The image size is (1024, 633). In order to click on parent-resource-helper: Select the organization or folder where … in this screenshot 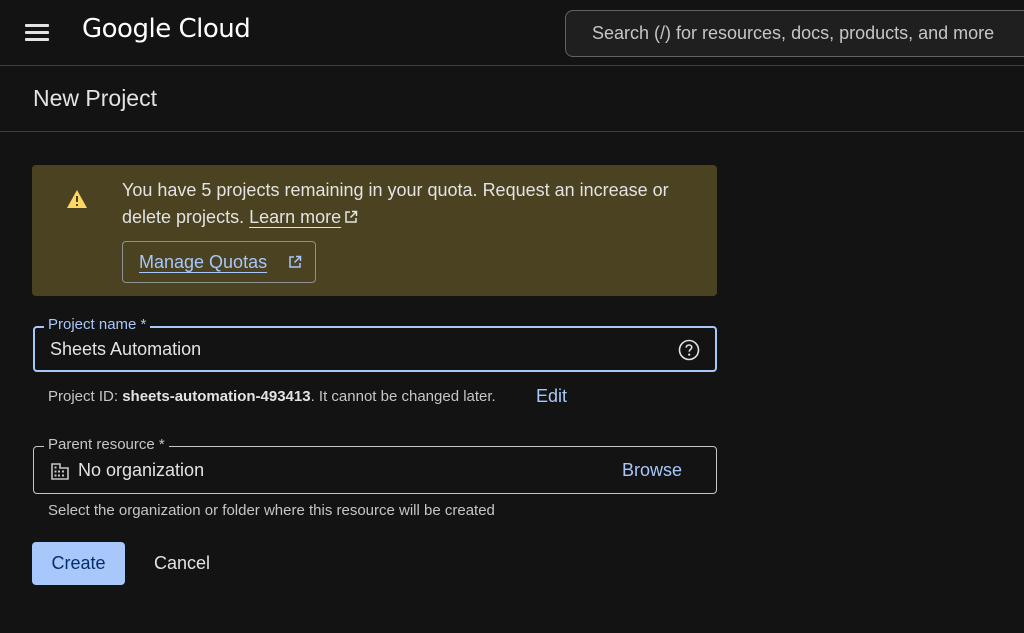, I will do `click(271, 510)`.